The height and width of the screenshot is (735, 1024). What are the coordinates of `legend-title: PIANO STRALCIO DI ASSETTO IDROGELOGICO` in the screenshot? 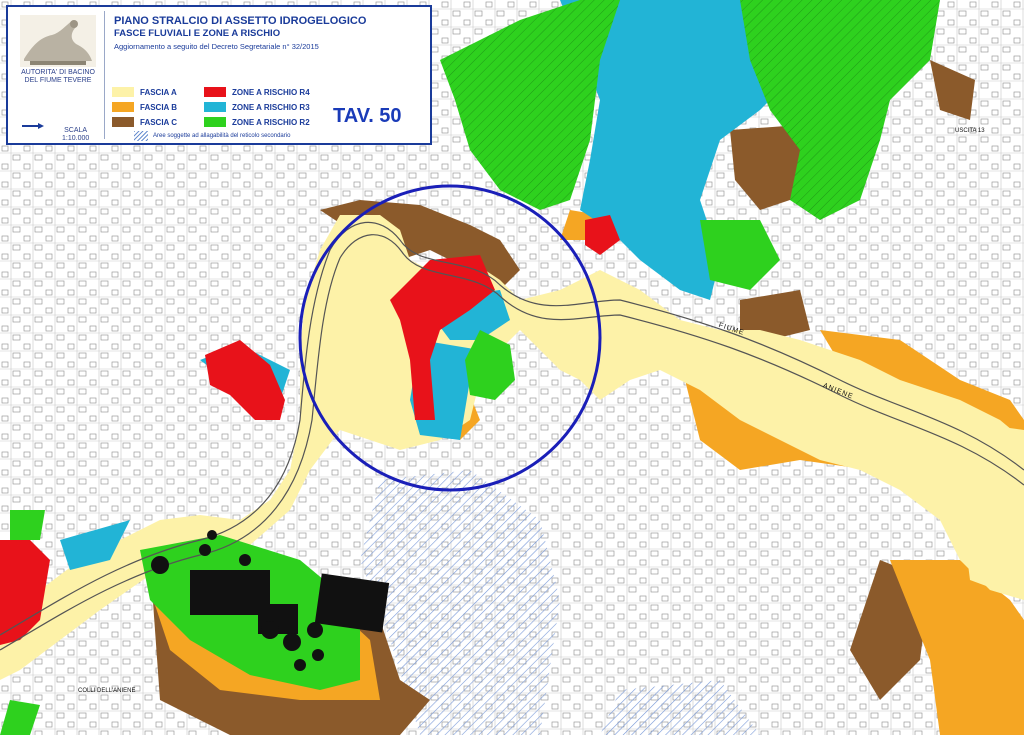 It's located at (240, 21).